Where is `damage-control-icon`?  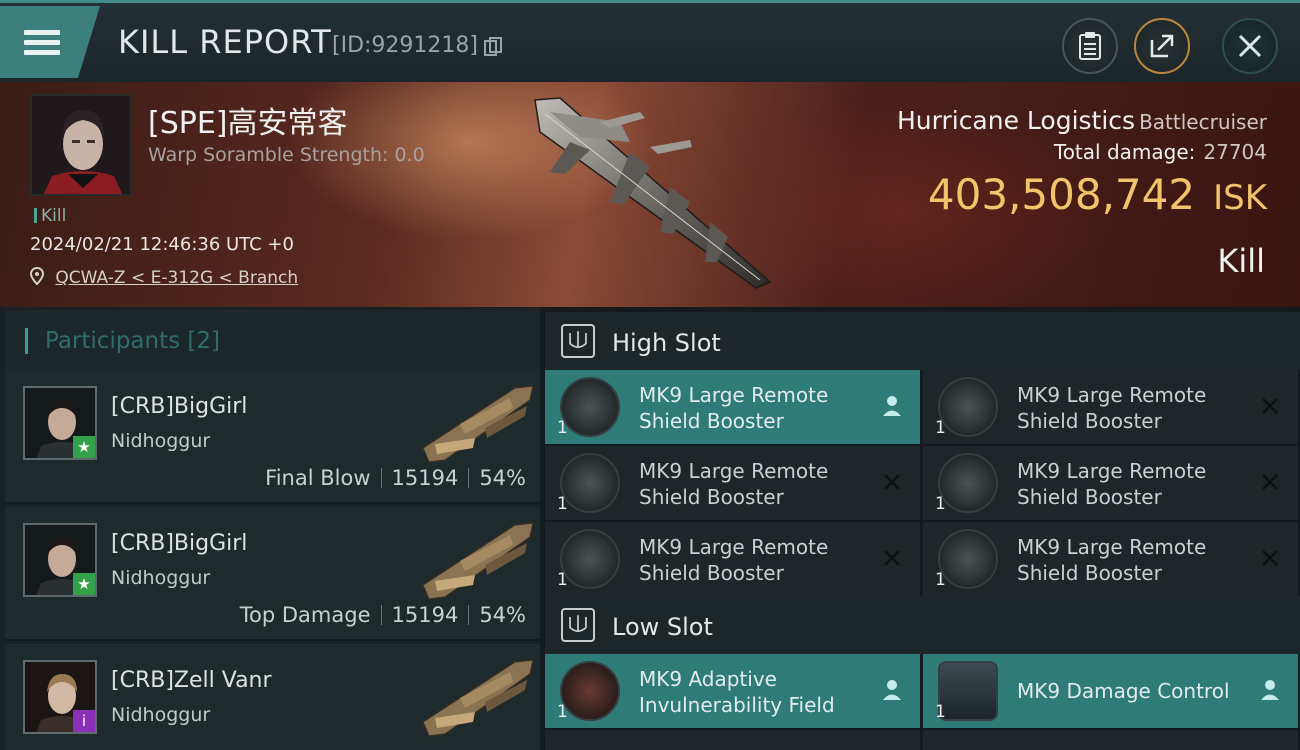
damage-control-icon is located at coordinates (968, 691).